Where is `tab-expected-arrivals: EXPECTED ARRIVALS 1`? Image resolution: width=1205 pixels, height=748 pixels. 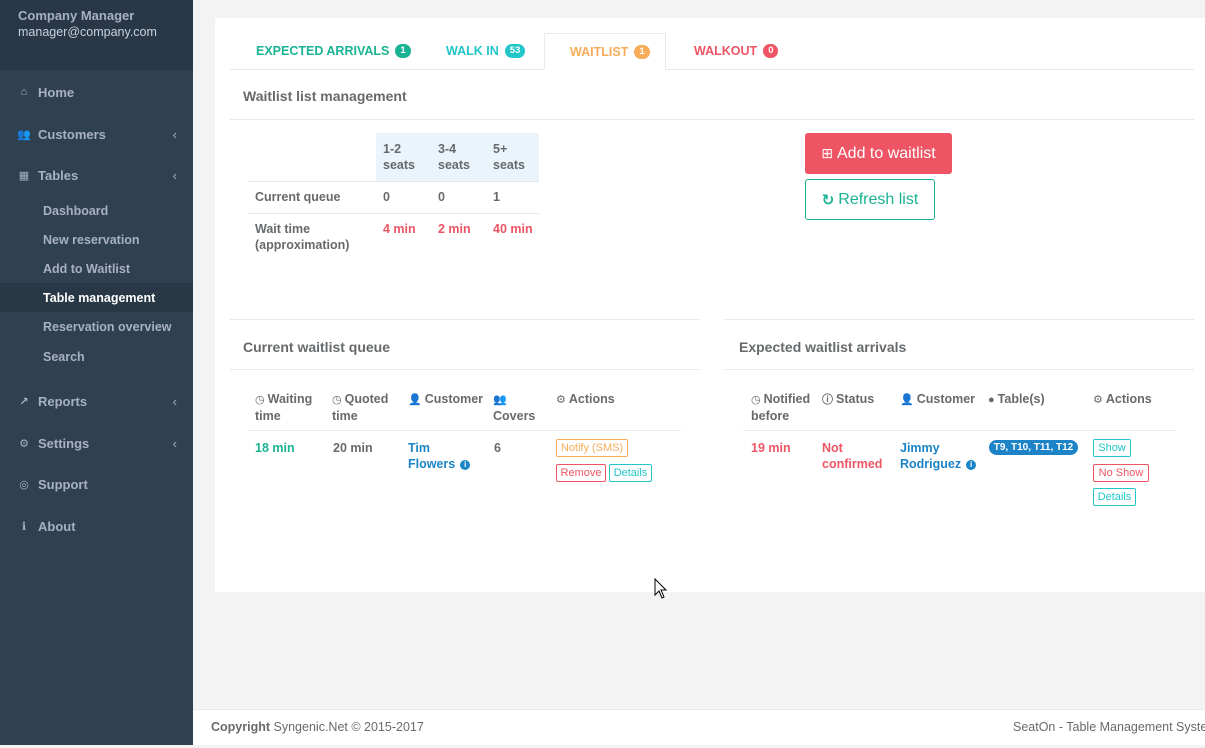 tab-expected-arrivals: EXPECTED ARRIVALS 1 is located at coordinates (333, 51).